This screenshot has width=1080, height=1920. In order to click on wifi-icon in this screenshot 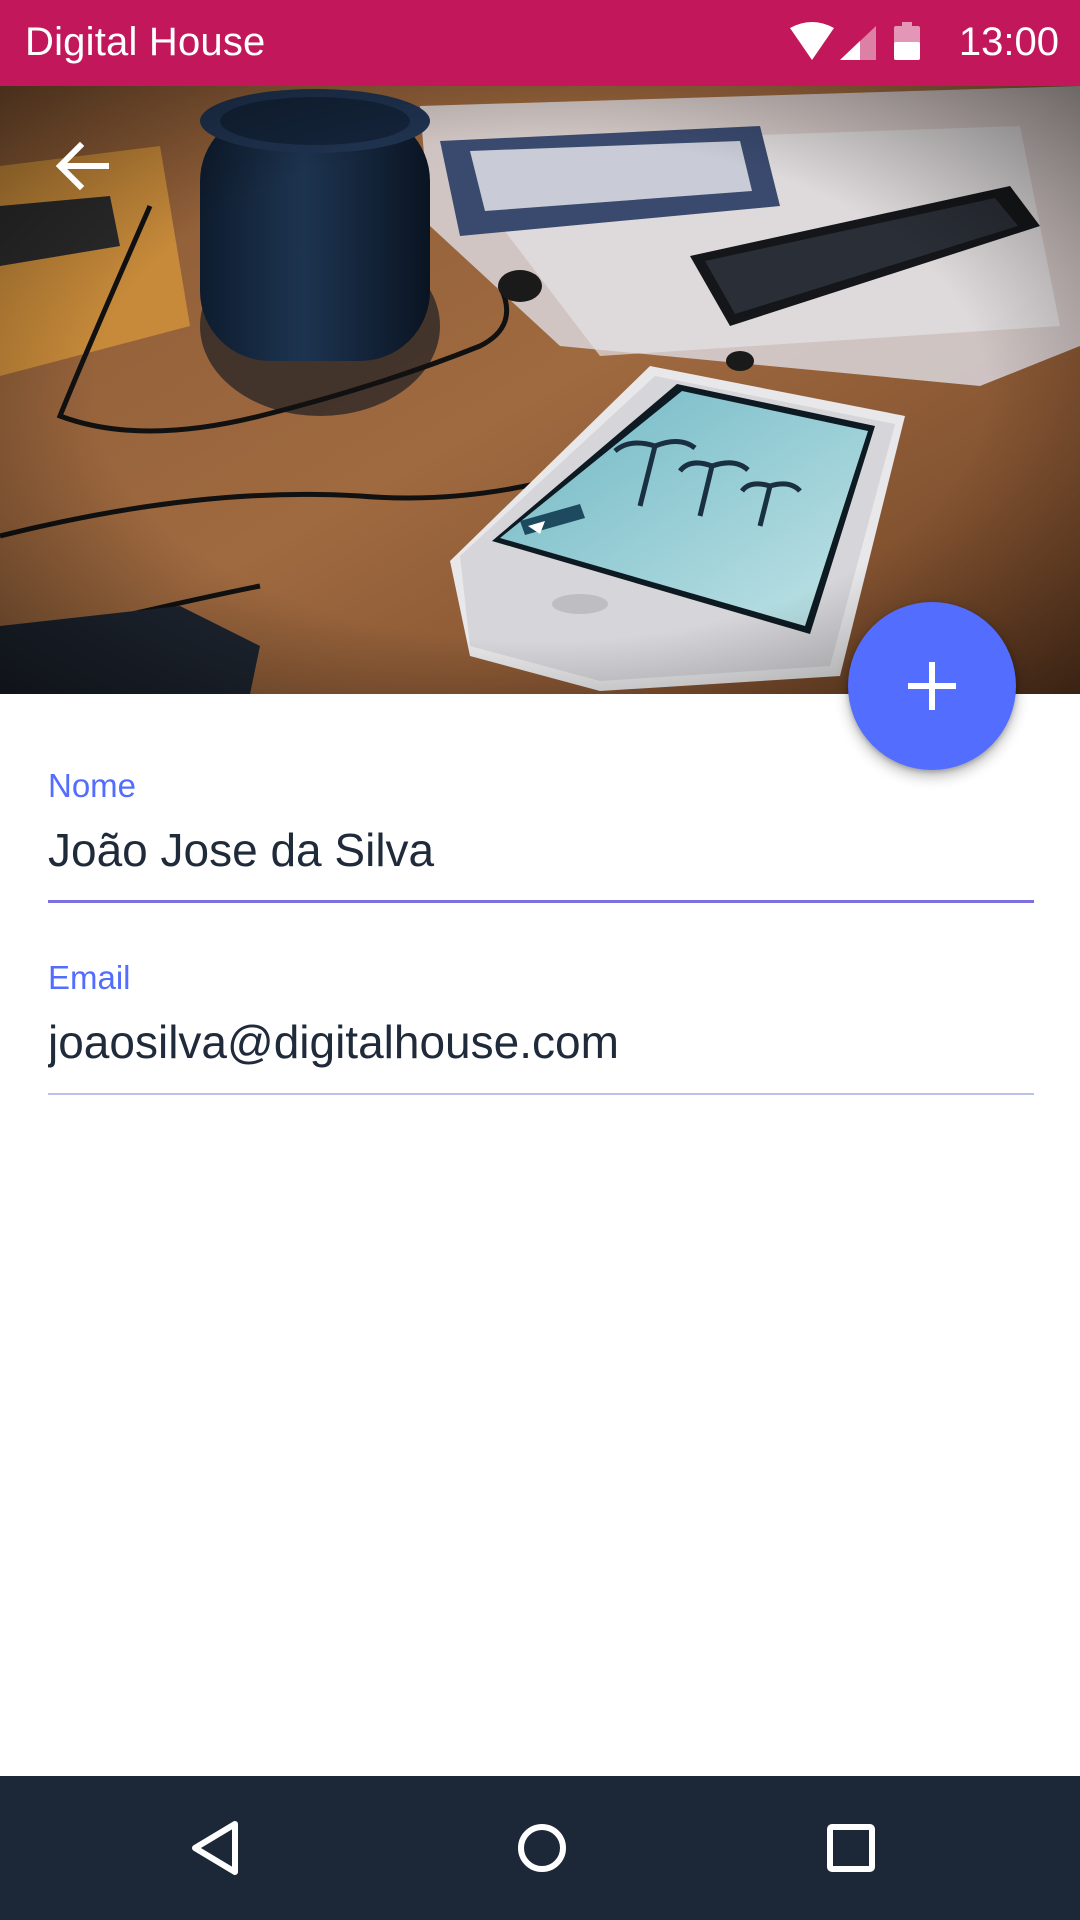, I will do `click(812, 41)`.